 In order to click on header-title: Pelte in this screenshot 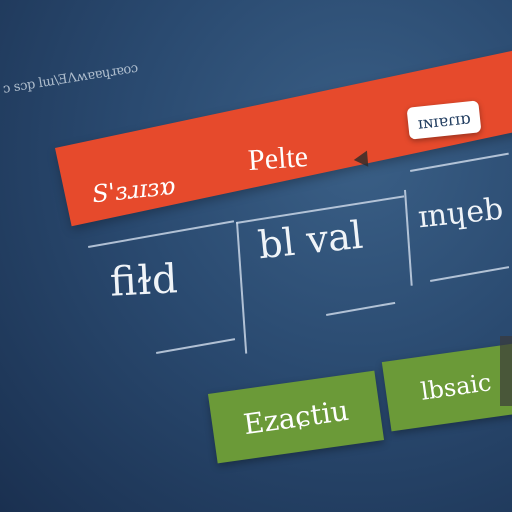, I will do `click(278, 158)`.